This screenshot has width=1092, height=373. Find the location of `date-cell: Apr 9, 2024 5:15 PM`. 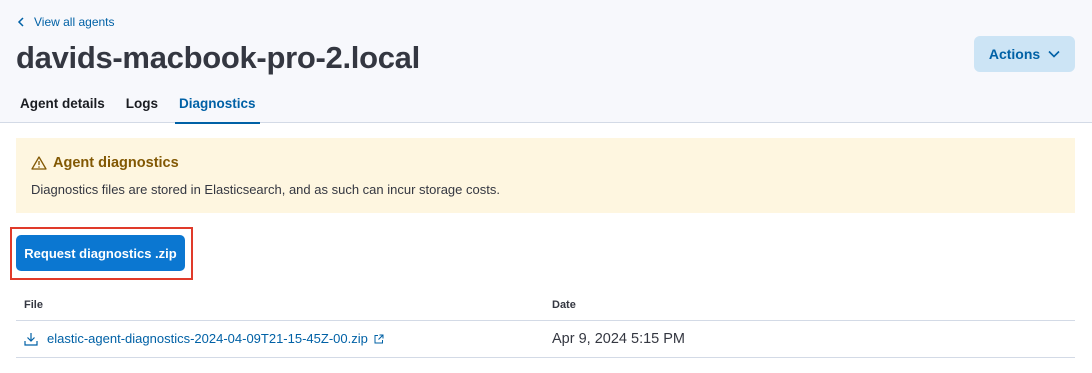

date-cell: Apr 9, 2024 5:15 PM is located at coordinates (618, 339).